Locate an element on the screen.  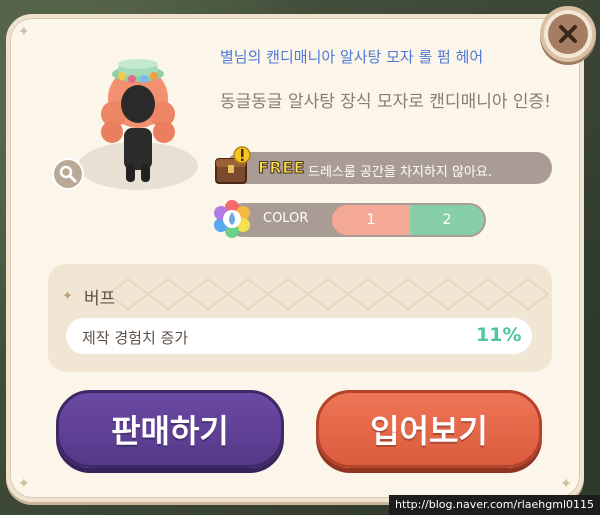
avatar-preview is located at coordinates (138, 120).